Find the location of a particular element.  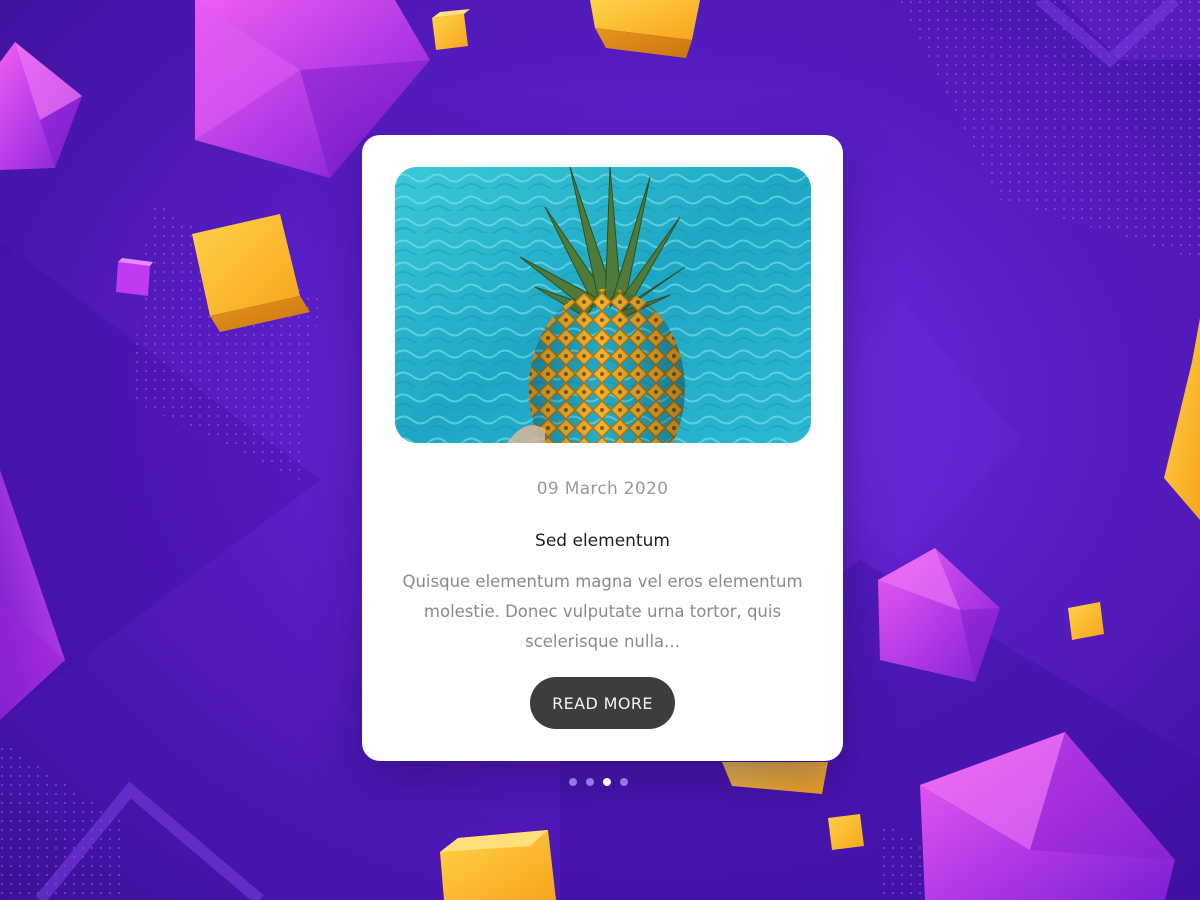

purple-gem-right-mid is located at coordinates (939, 615).